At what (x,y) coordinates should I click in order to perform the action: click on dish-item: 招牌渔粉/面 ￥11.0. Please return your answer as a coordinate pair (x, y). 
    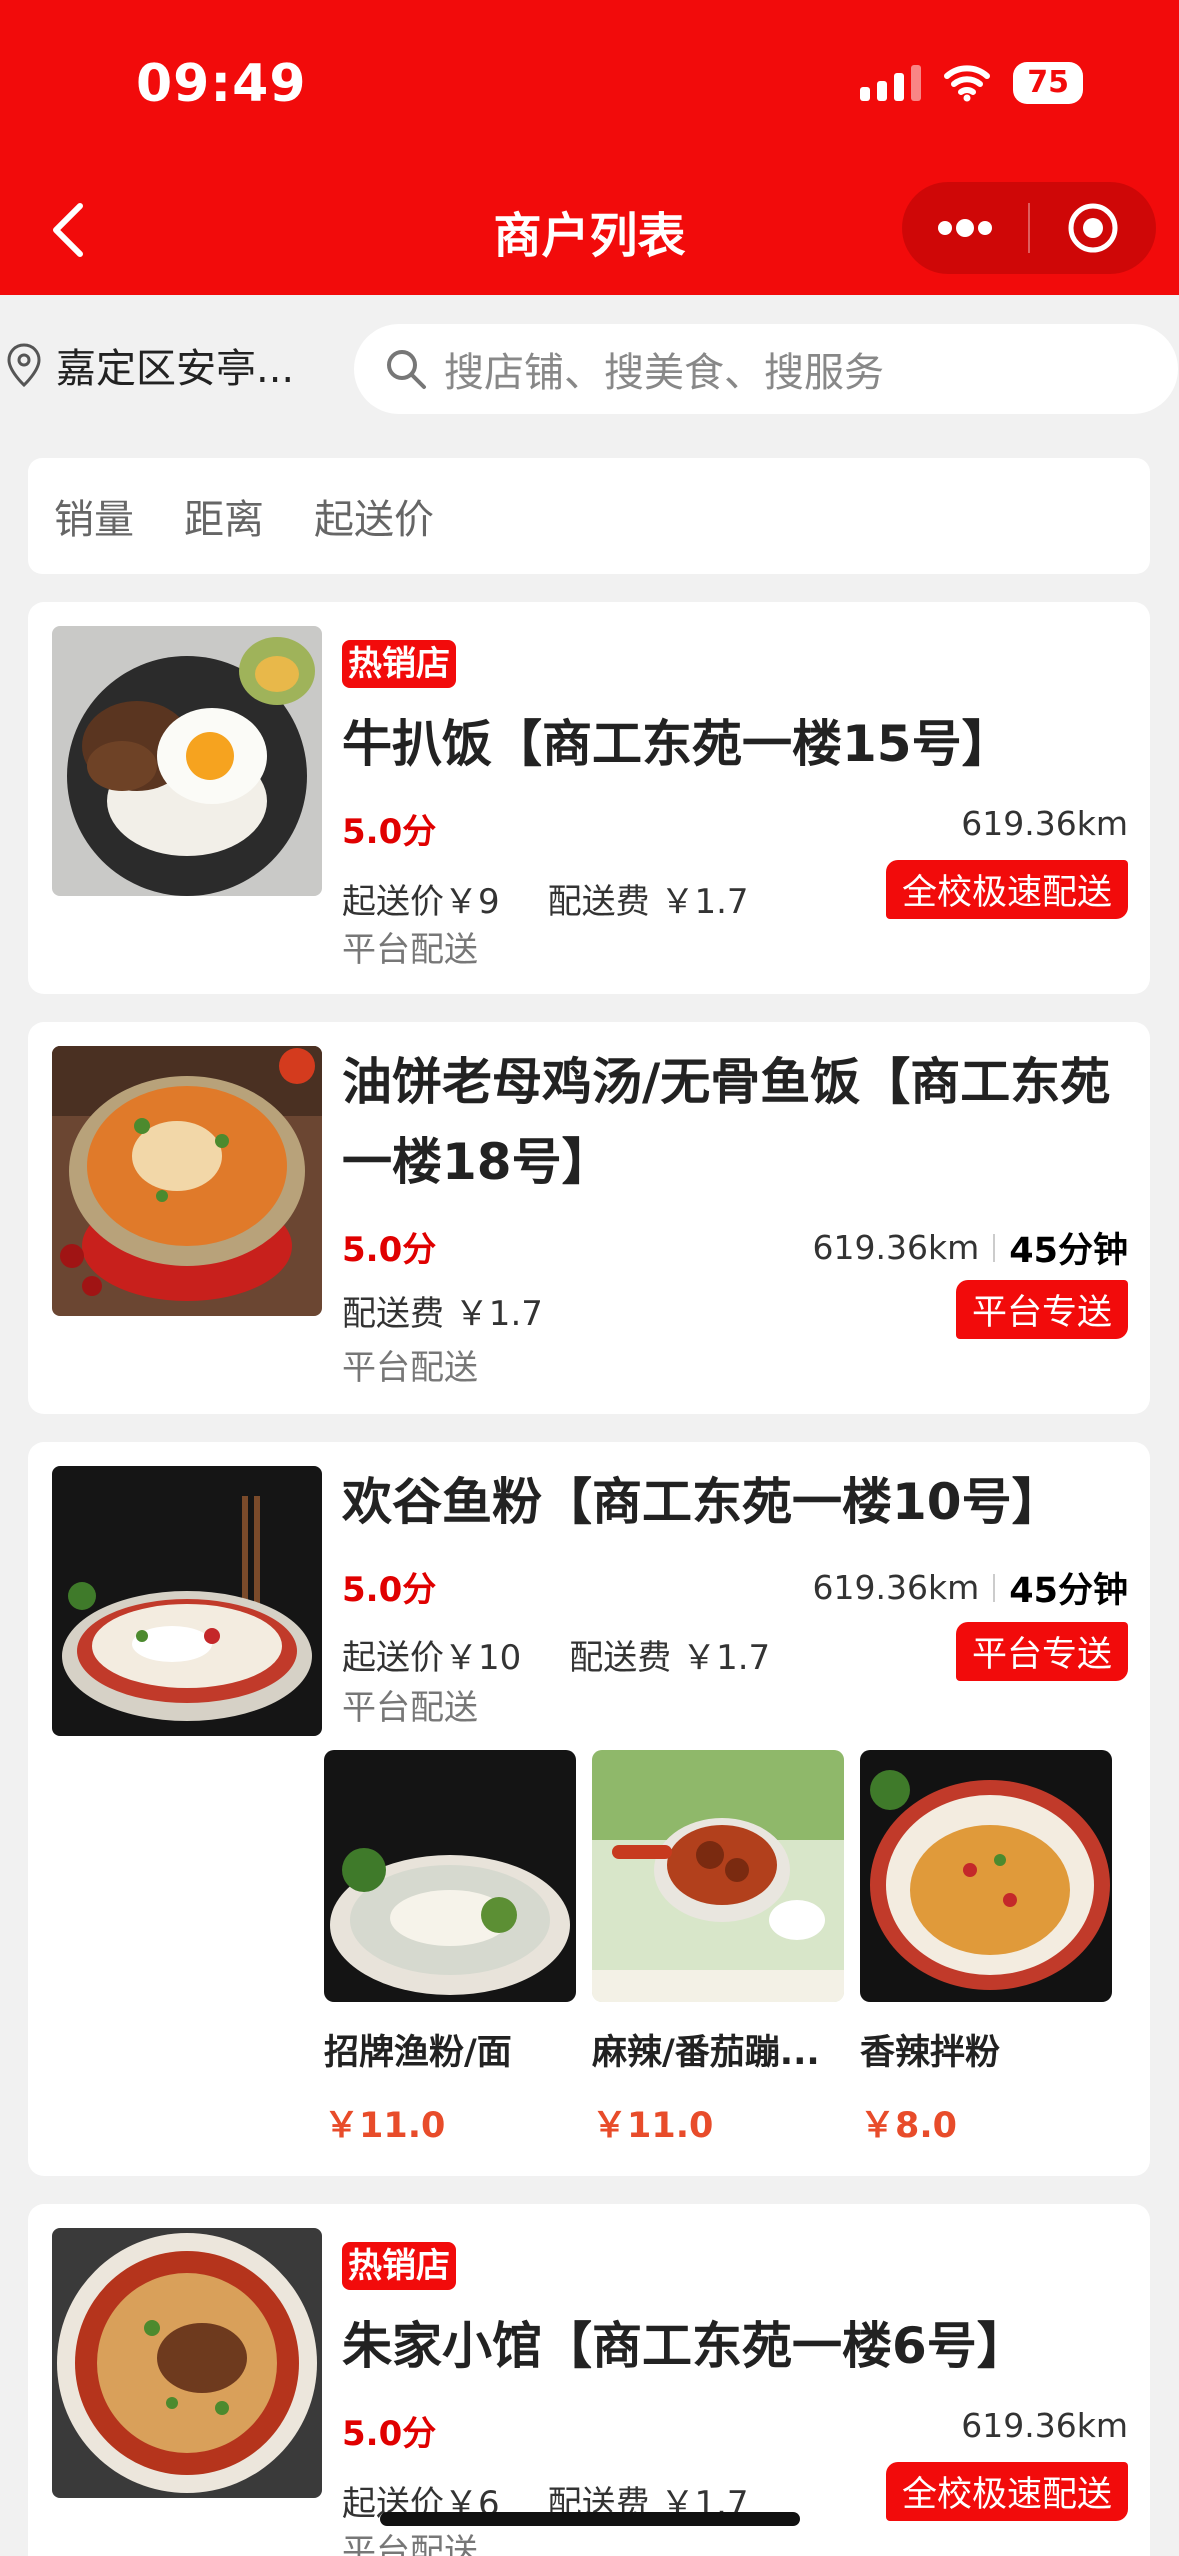
    Looking at the image, I should click on (450, 1949).